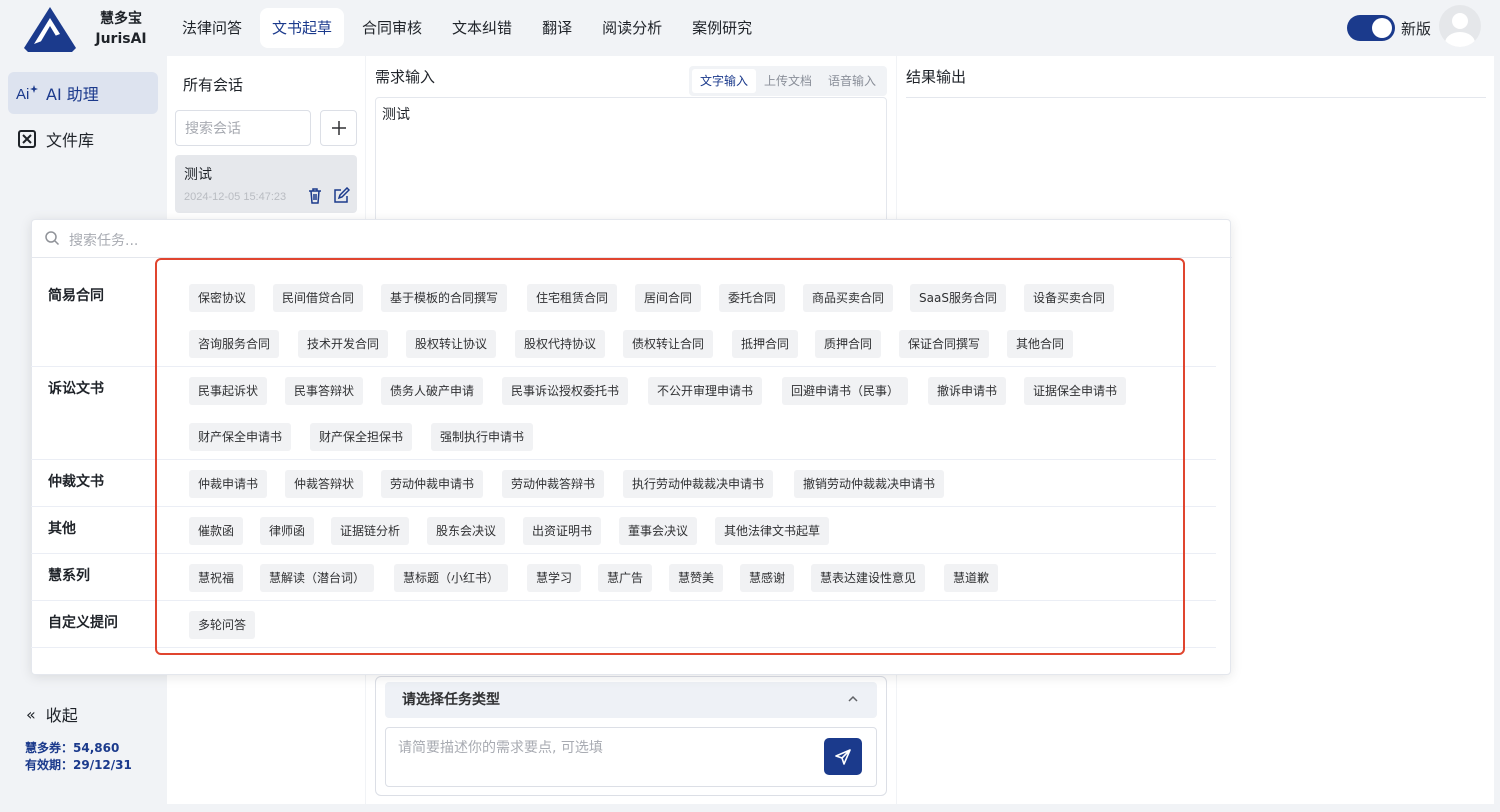  I want to click on tab-text-input: 文字输入, so click(724, 81).